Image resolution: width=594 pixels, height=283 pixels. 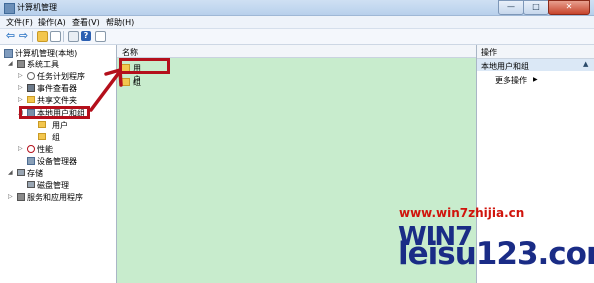 What do you see at coordinates (462, 213) in the screenshot?
I see `watermark-site-text: www.win7zhijia.cn` at bounding box center [462, 213].